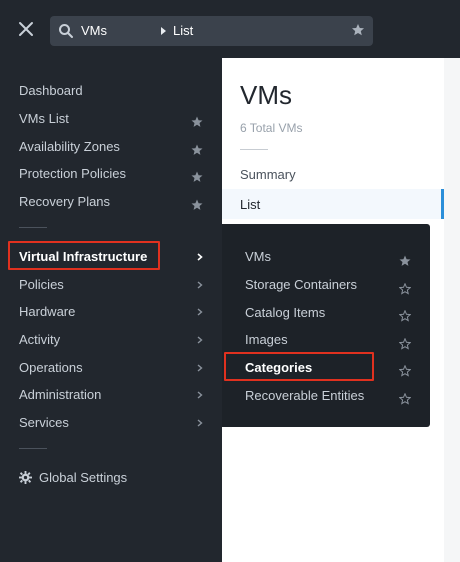 This screenshot has height=562, width=460. What do you see at coordinates (25, 477) in the screenshot?
I see `gear-icon` at bounding box center [25, 477].